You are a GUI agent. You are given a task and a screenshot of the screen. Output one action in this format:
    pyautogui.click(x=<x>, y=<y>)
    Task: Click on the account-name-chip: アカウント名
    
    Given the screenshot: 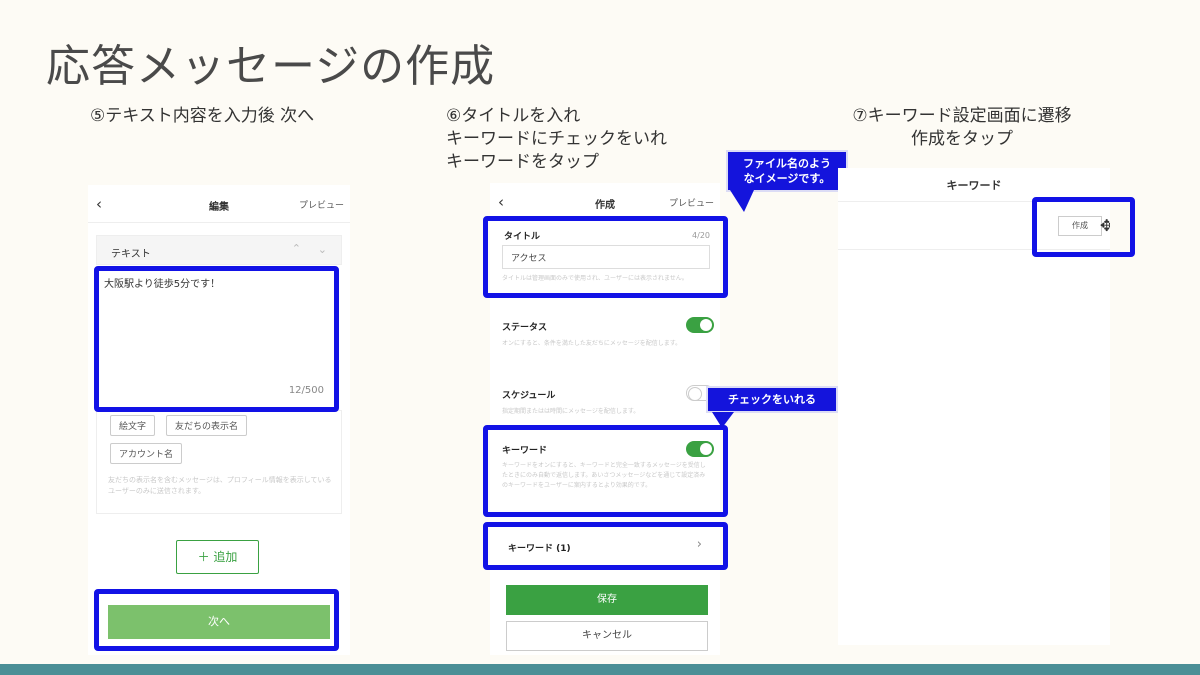 What is the action you would take?
    pyautogui.click(x=146, y=453)
    